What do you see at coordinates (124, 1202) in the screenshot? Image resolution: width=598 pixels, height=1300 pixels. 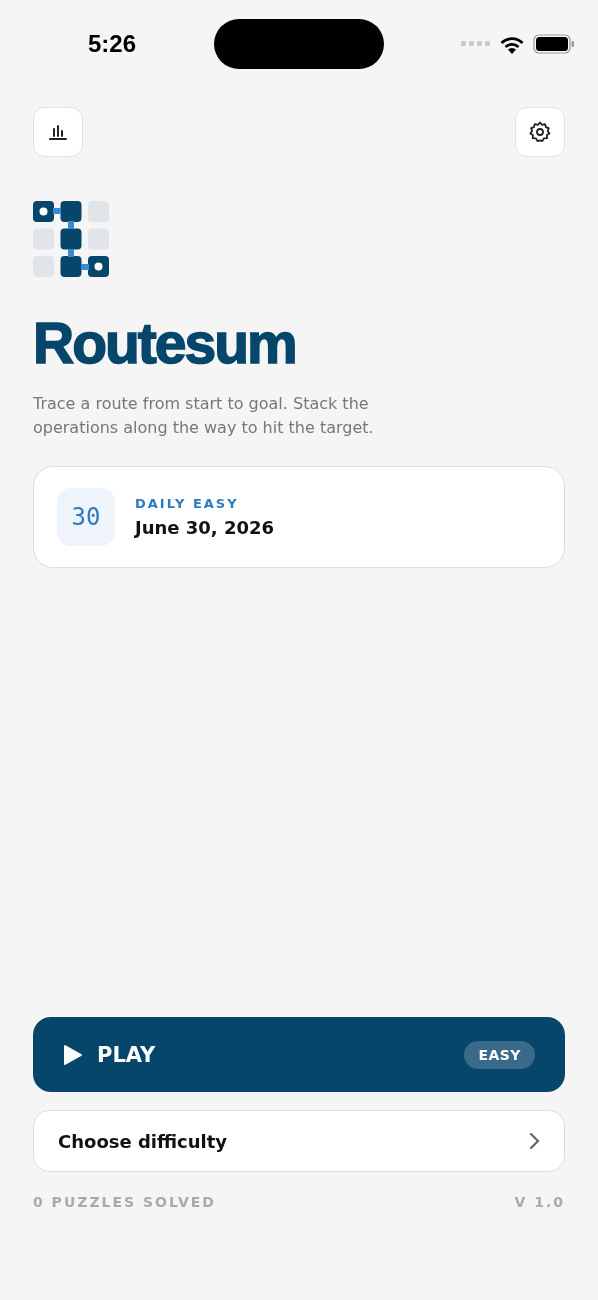 I see `puzzles-solved: 0 PUZZLES SOLVED` at bounding box center [124, 1202].